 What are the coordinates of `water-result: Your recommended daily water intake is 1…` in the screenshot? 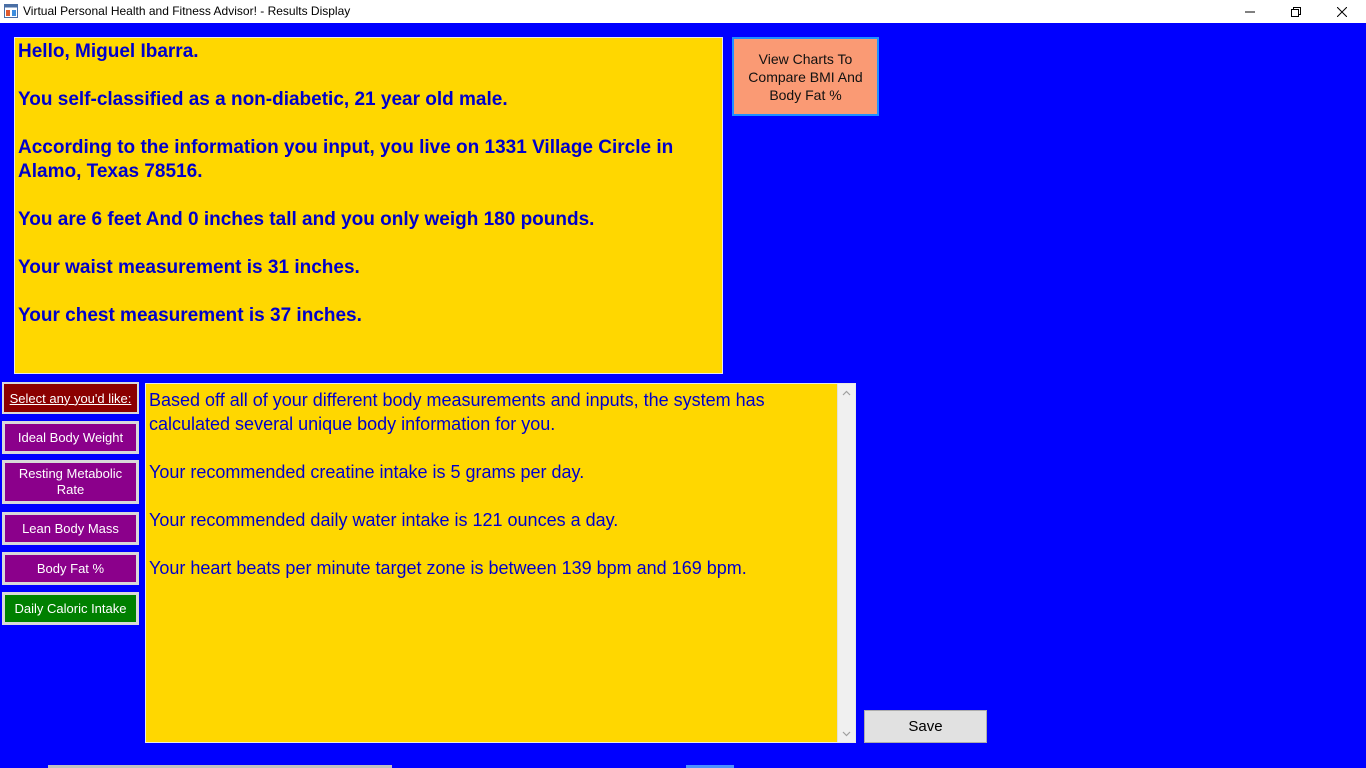 It's located at (384, 520).